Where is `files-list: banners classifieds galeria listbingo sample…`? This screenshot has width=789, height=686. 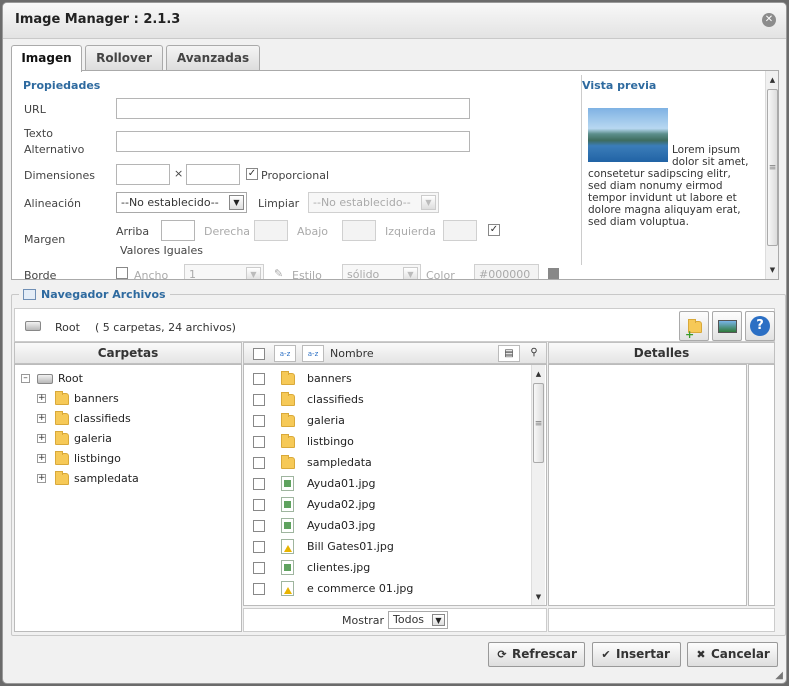
files-list: banners classifieds galeria listbingo sample… is located at coordinates (395, 485).